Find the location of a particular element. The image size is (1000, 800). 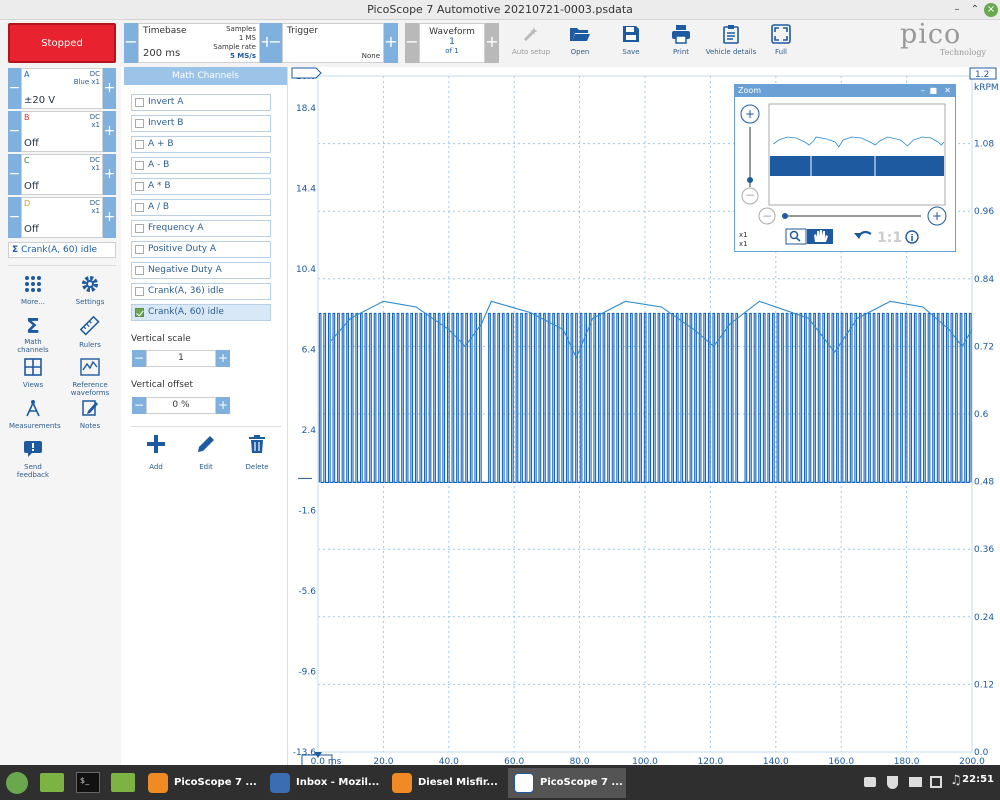

rulers-button: Rulers is located at coordinates (90, 332).